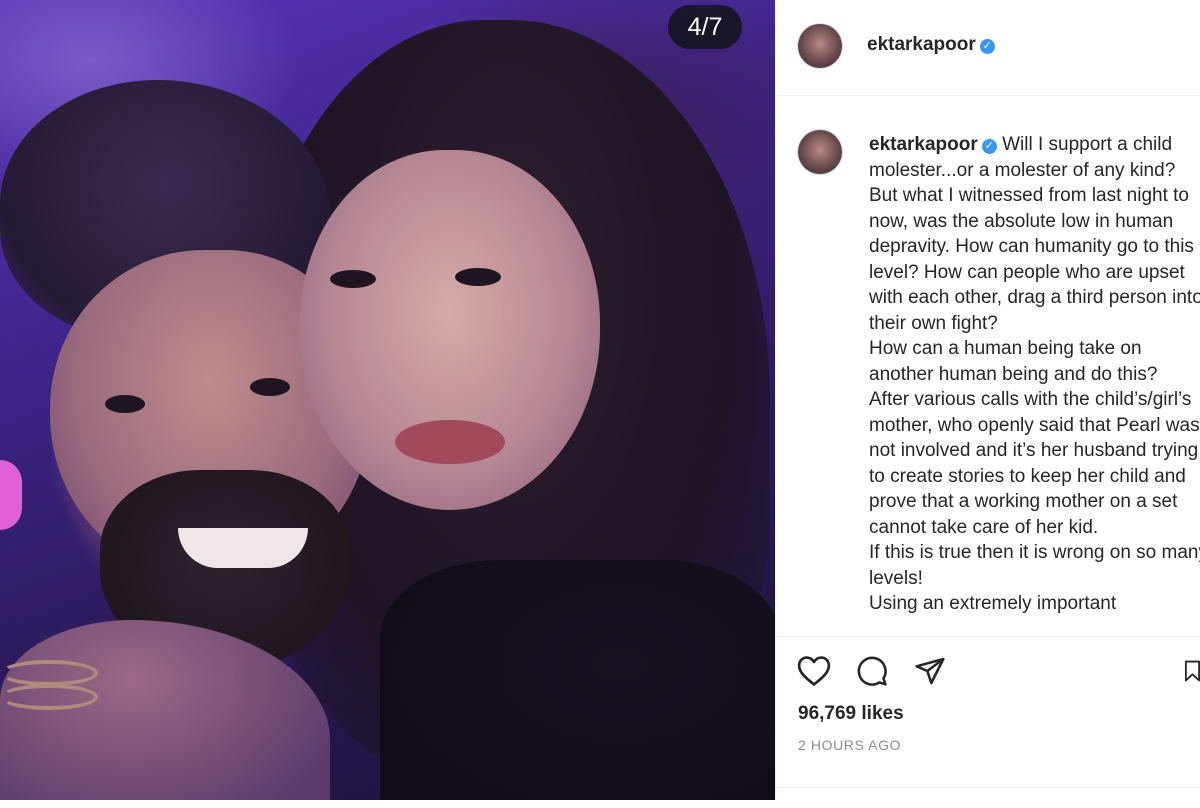  Describe the element at coordinates (820, 152) in the screenshot. I see `caption-avatar` at that location.